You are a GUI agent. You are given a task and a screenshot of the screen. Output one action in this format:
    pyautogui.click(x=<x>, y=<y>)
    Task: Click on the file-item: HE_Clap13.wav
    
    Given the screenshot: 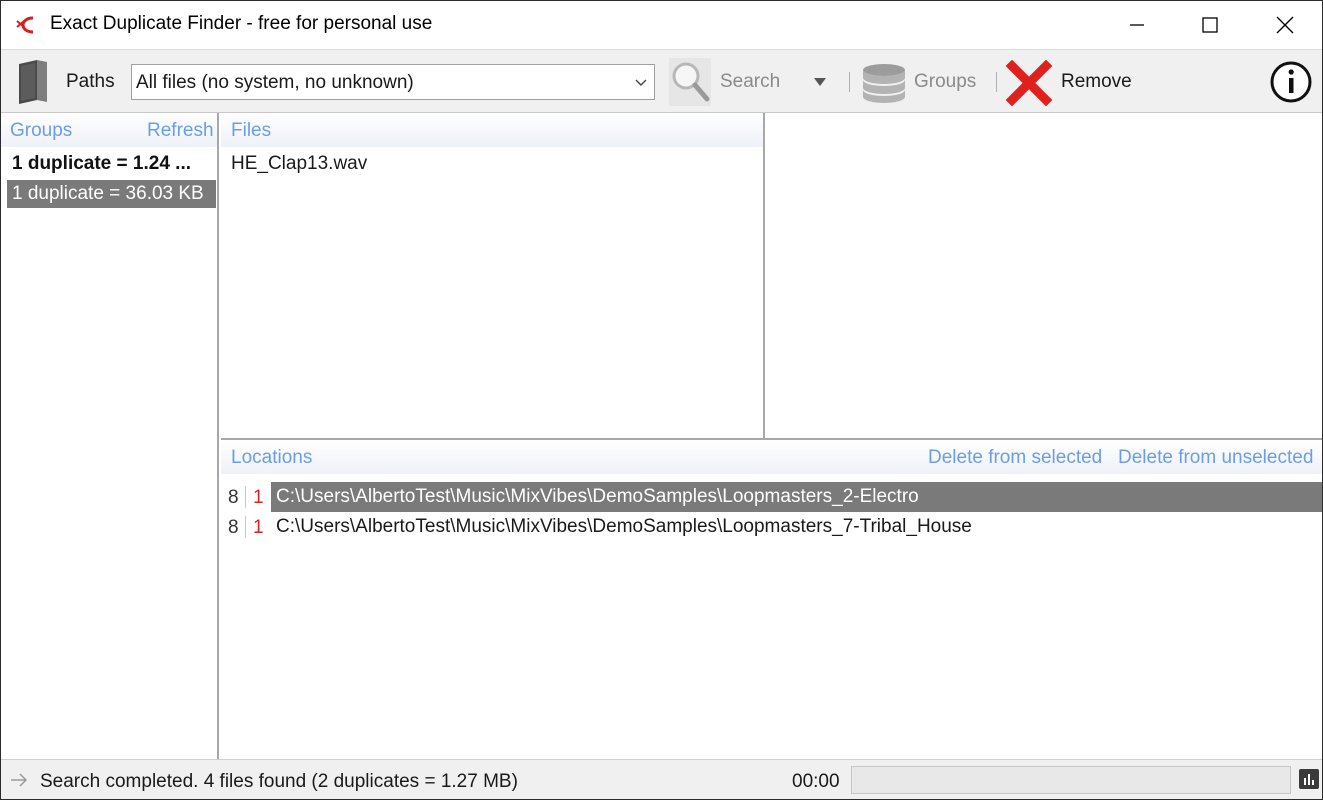 What is the action you would take?
    pyautogui.click(x=299, y=164)
    